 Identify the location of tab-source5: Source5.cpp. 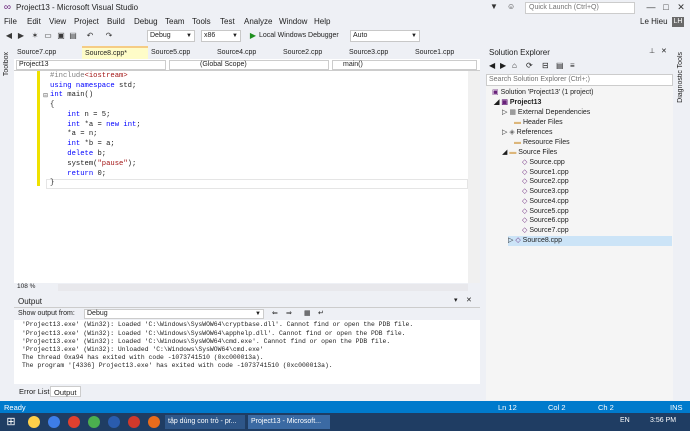
(181, 52).